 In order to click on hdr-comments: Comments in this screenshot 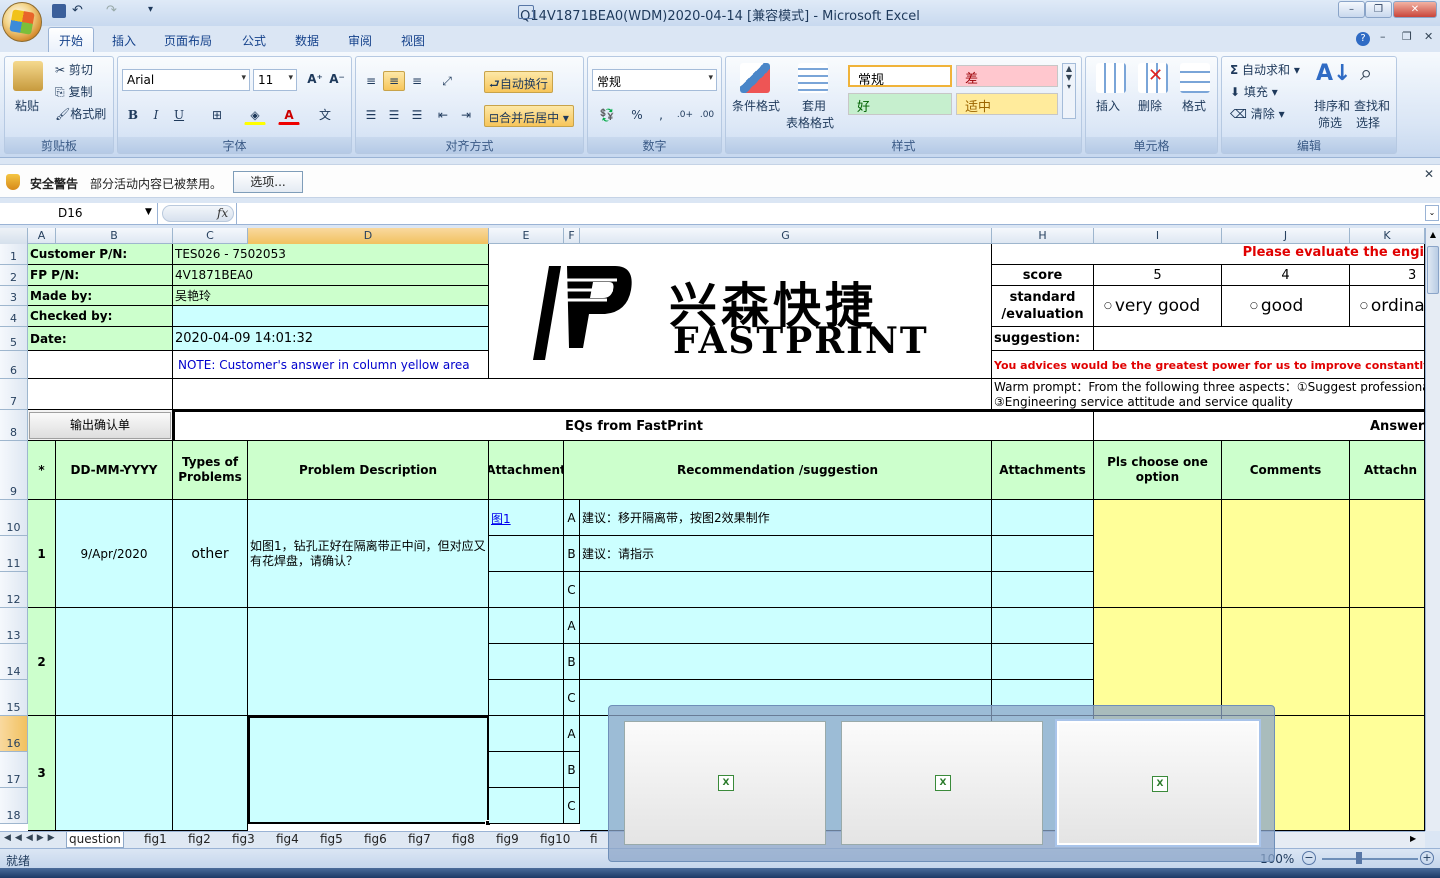, I will do `click(1286, 470)`.